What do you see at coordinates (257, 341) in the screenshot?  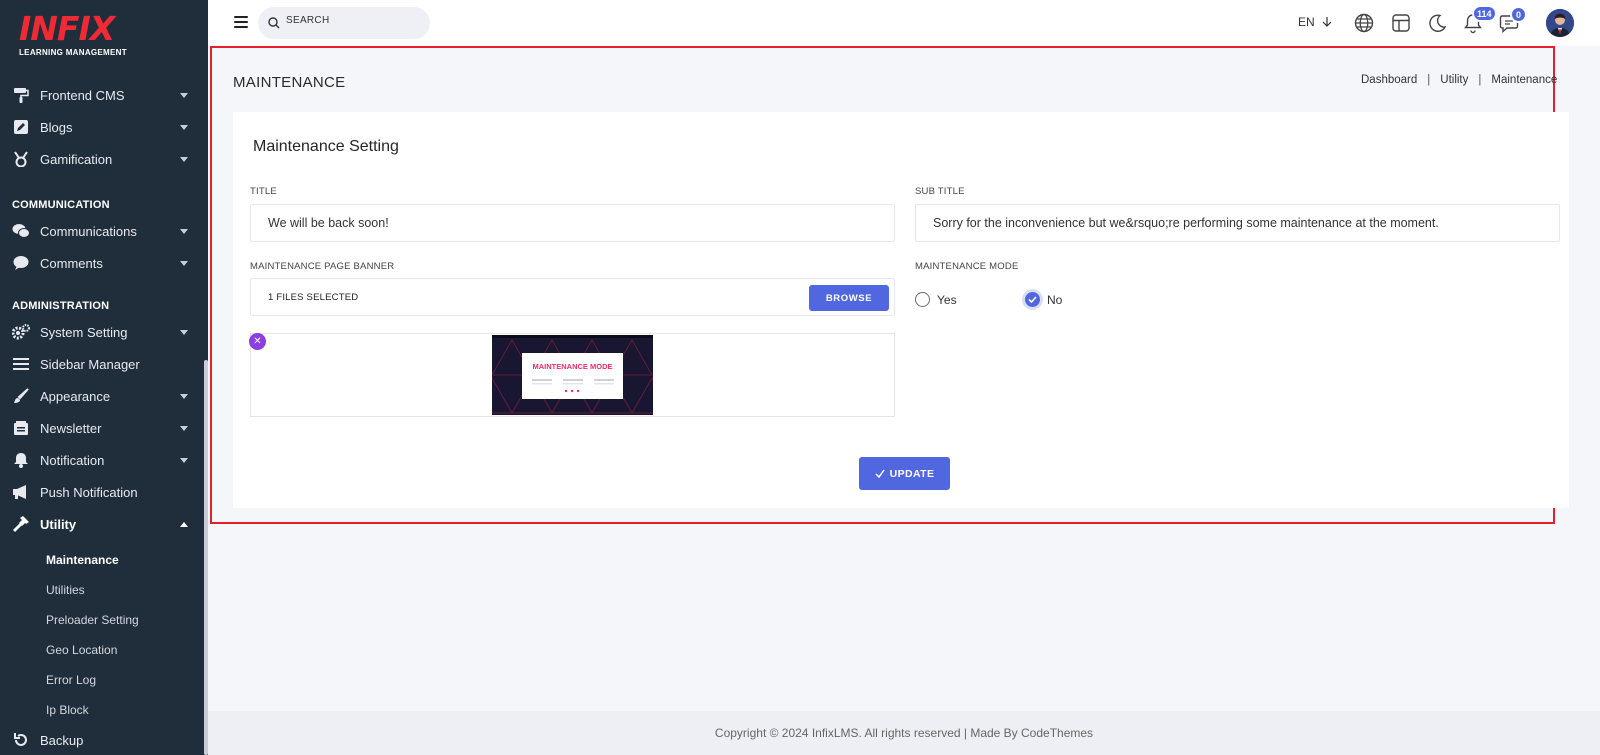 I see `remove-banner-close-icon: ✕` at bounding box center [257, 341].